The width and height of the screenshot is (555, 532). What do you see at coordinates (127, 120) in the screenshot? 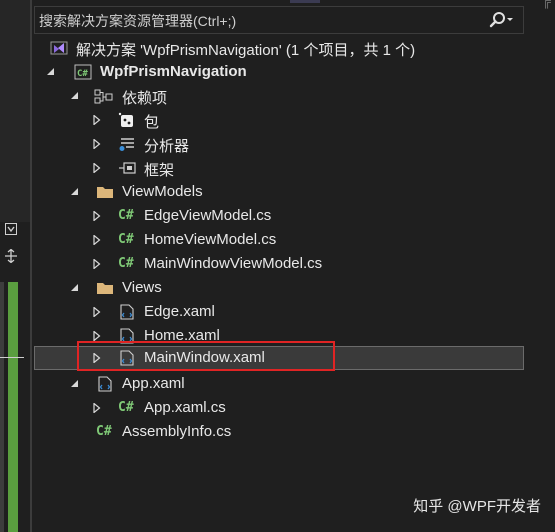
I see `package-icon` at bounding box center [127, 120].